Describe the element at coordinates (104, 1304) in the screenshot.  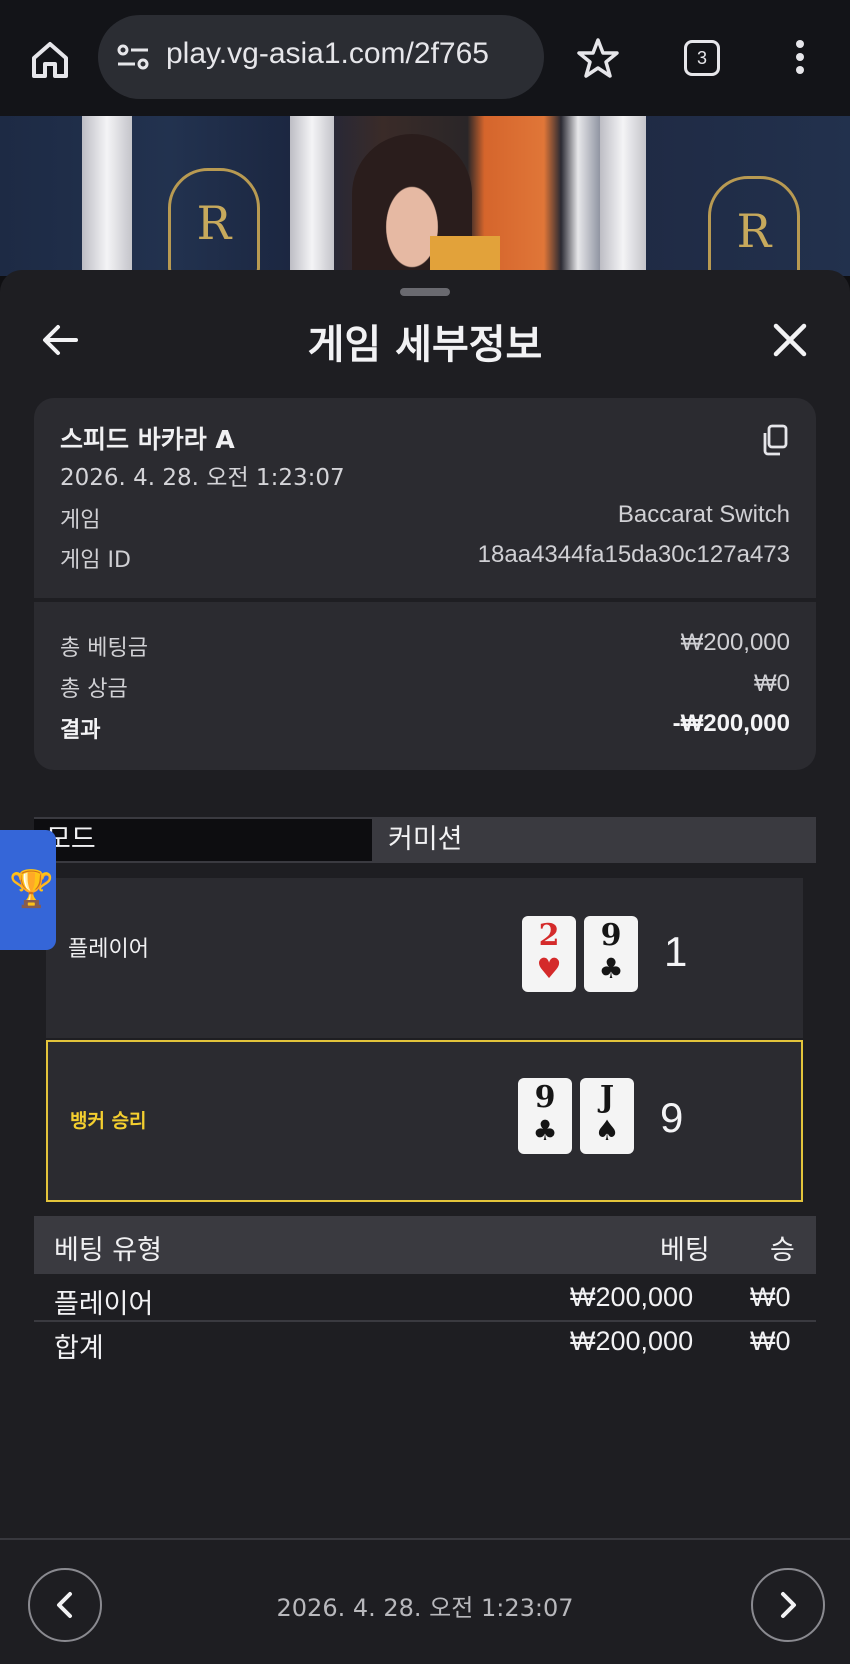
I see `bet-type: 플레이어` at that location.